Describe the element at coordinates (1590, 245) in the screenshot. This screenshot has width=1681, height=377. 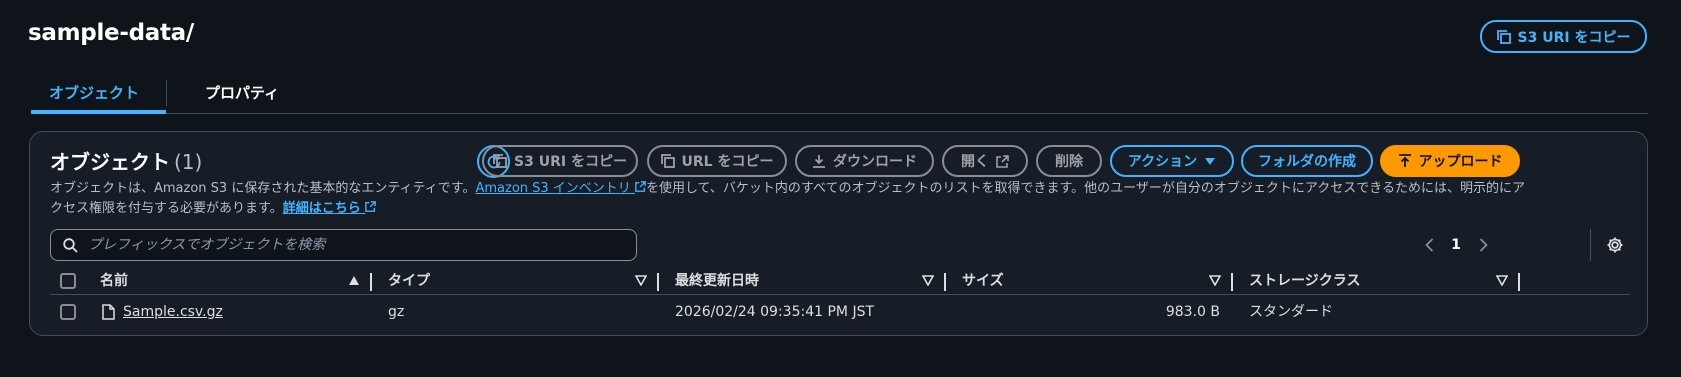
I see `pager-divider` at that location.